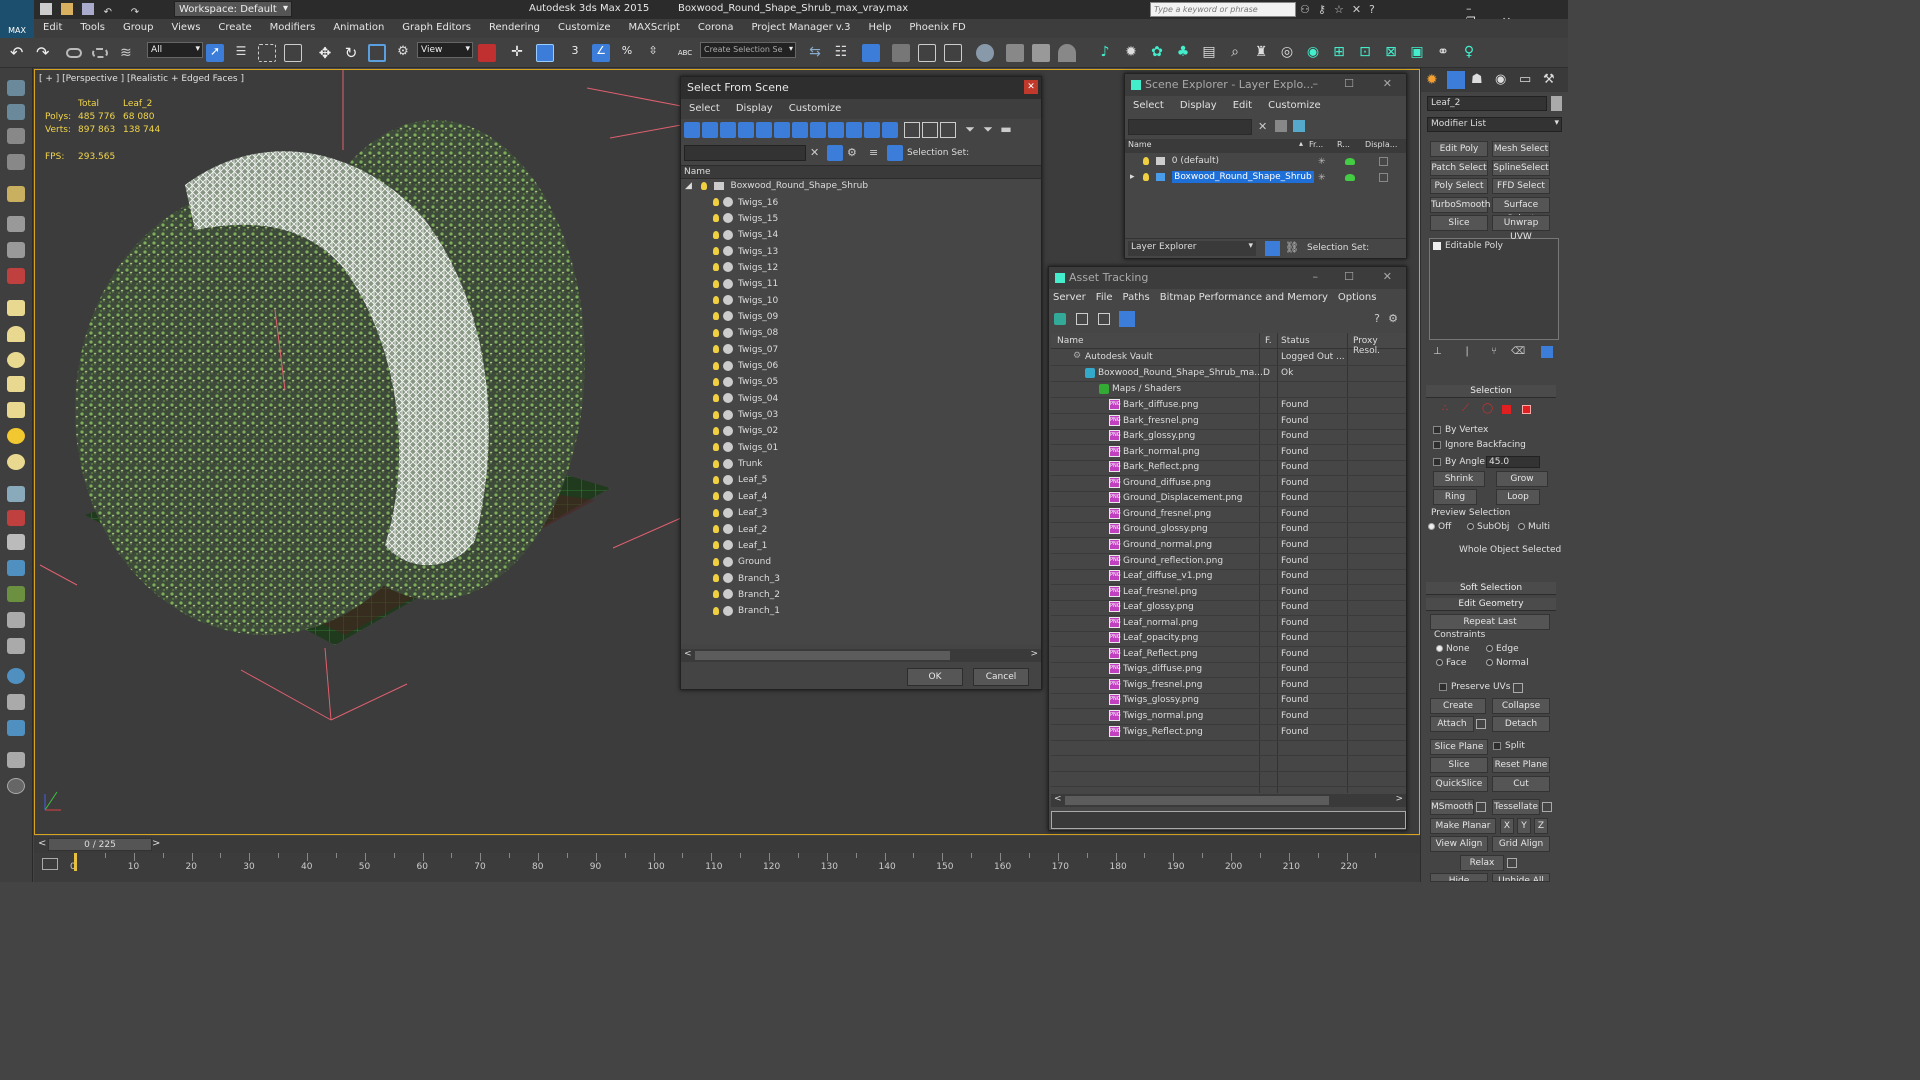  I want to click on sphere-icon, so click(16, 360).